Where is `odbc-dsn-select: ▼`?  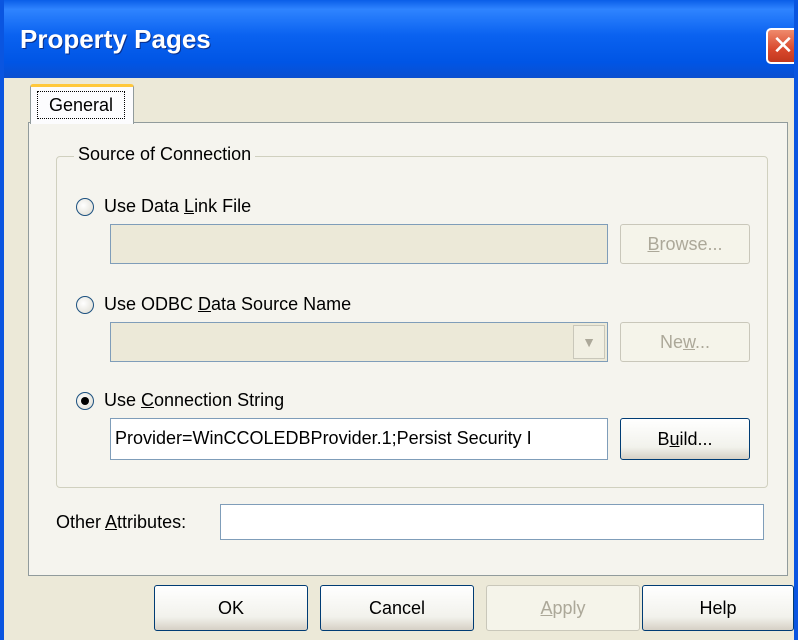
odbc-dsn-select: ▼ is located at coordinates (359, 342).